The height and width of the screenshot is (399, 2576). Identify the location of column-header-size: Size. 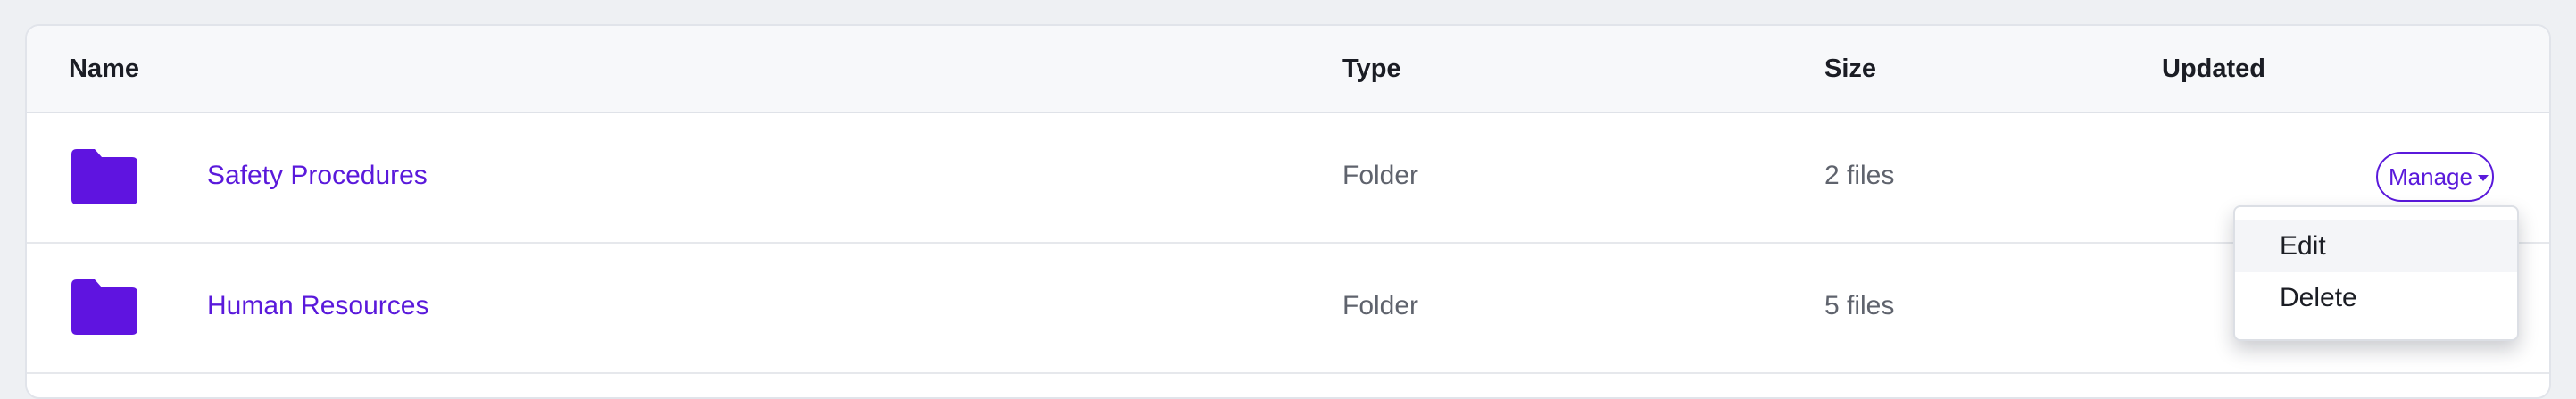
(1850, 69).